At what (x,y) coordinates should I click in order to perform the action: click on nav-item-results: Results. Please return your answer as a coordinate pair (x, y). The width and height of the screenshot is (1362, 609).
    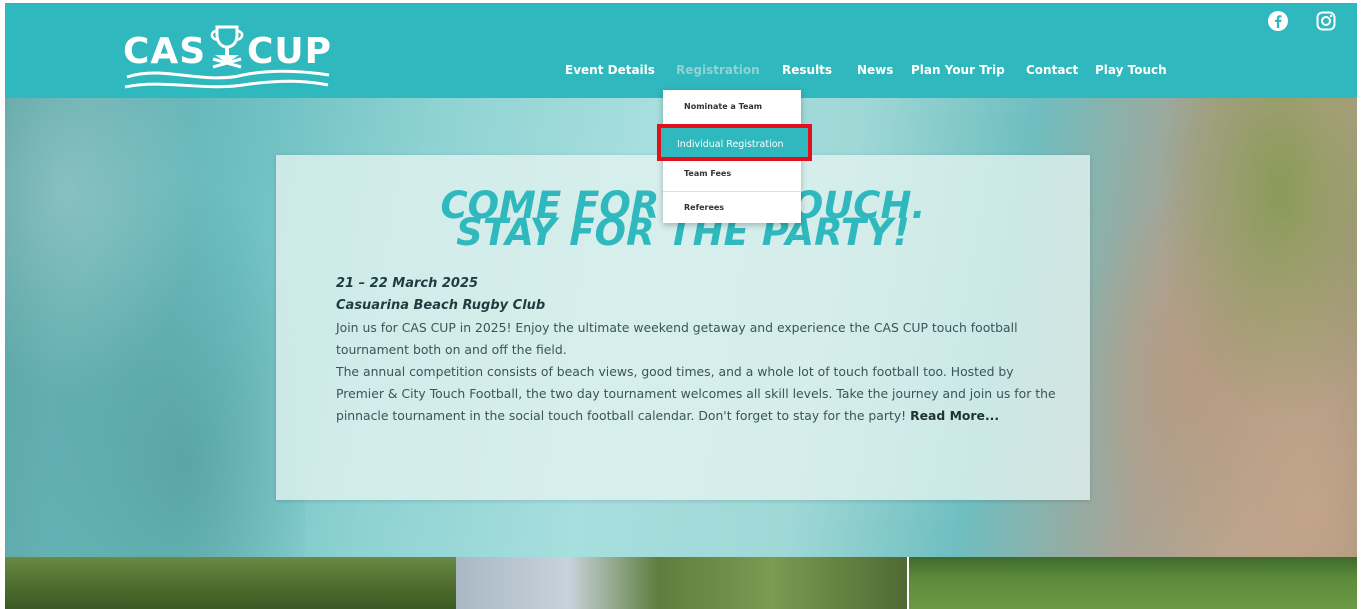
    Looking at the image, I should click on (807, 70).